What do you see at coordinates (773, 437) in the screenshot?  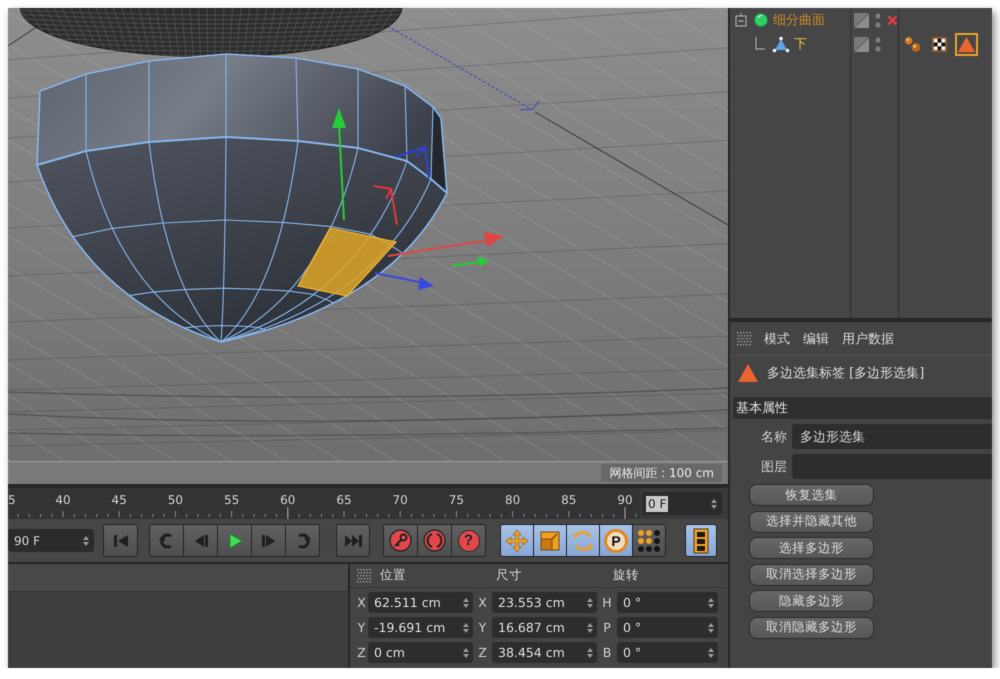 I see `field-label: 名称` at bounding box center [773, 437].